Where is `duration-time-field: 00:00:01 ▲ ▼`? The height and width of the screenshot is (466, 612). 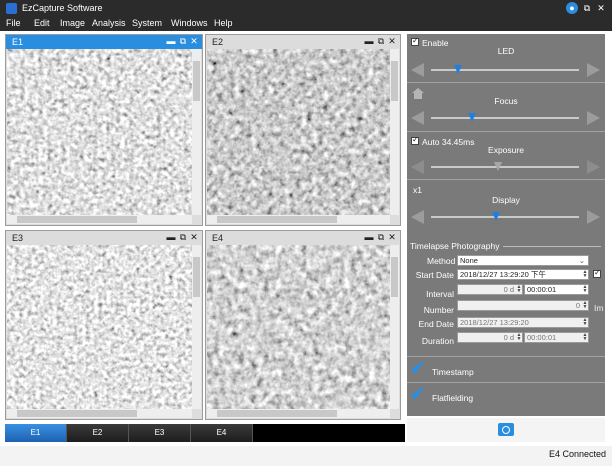
duration-time-field: 00:00:01 ▲ ▼ is located at coordinates (556, 337).